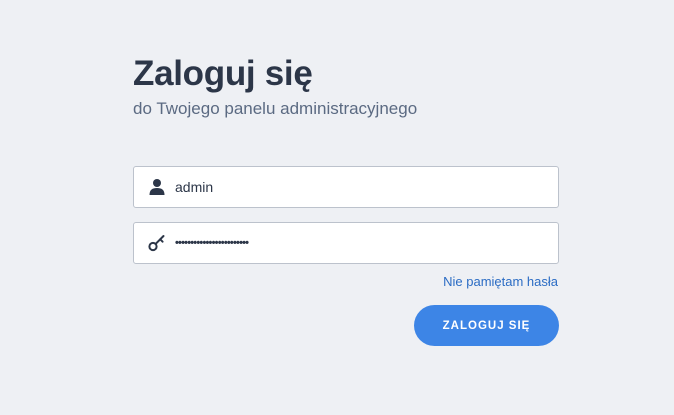 The height and width of the screenshot is (415, 674). Describe the element at coordinates (194, 187) in the screenshot. I see `username-value: admin` at that location.